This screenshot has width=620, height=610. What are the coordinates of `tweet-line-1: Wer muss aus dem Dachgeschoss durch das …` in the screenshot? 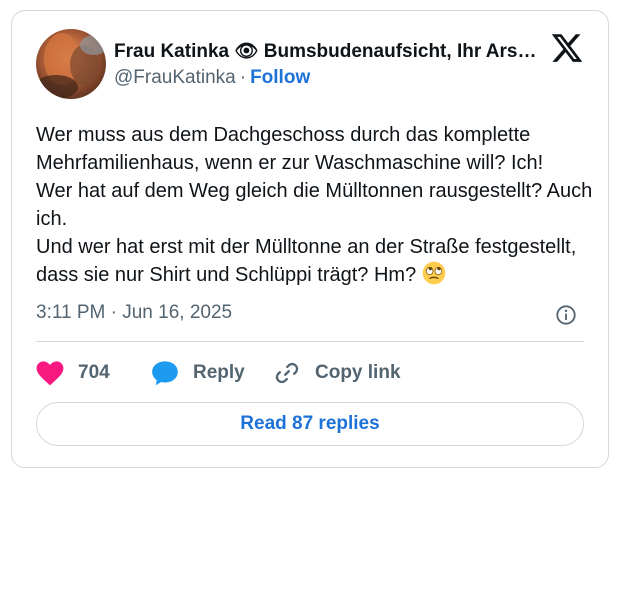 It's located at (290, 149).